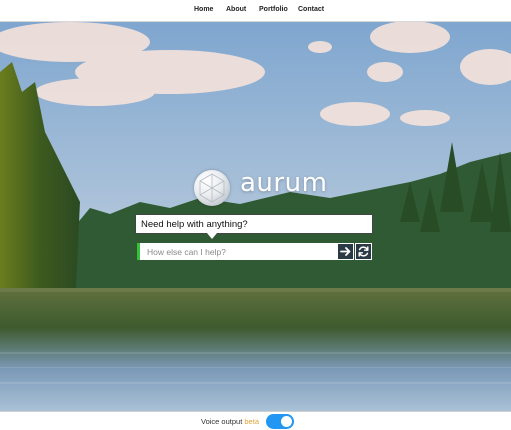 This screenshot has height=430, width=511. Describe the element at coordinates (237, 251) in the screenshot. I see `query-input` at that location.